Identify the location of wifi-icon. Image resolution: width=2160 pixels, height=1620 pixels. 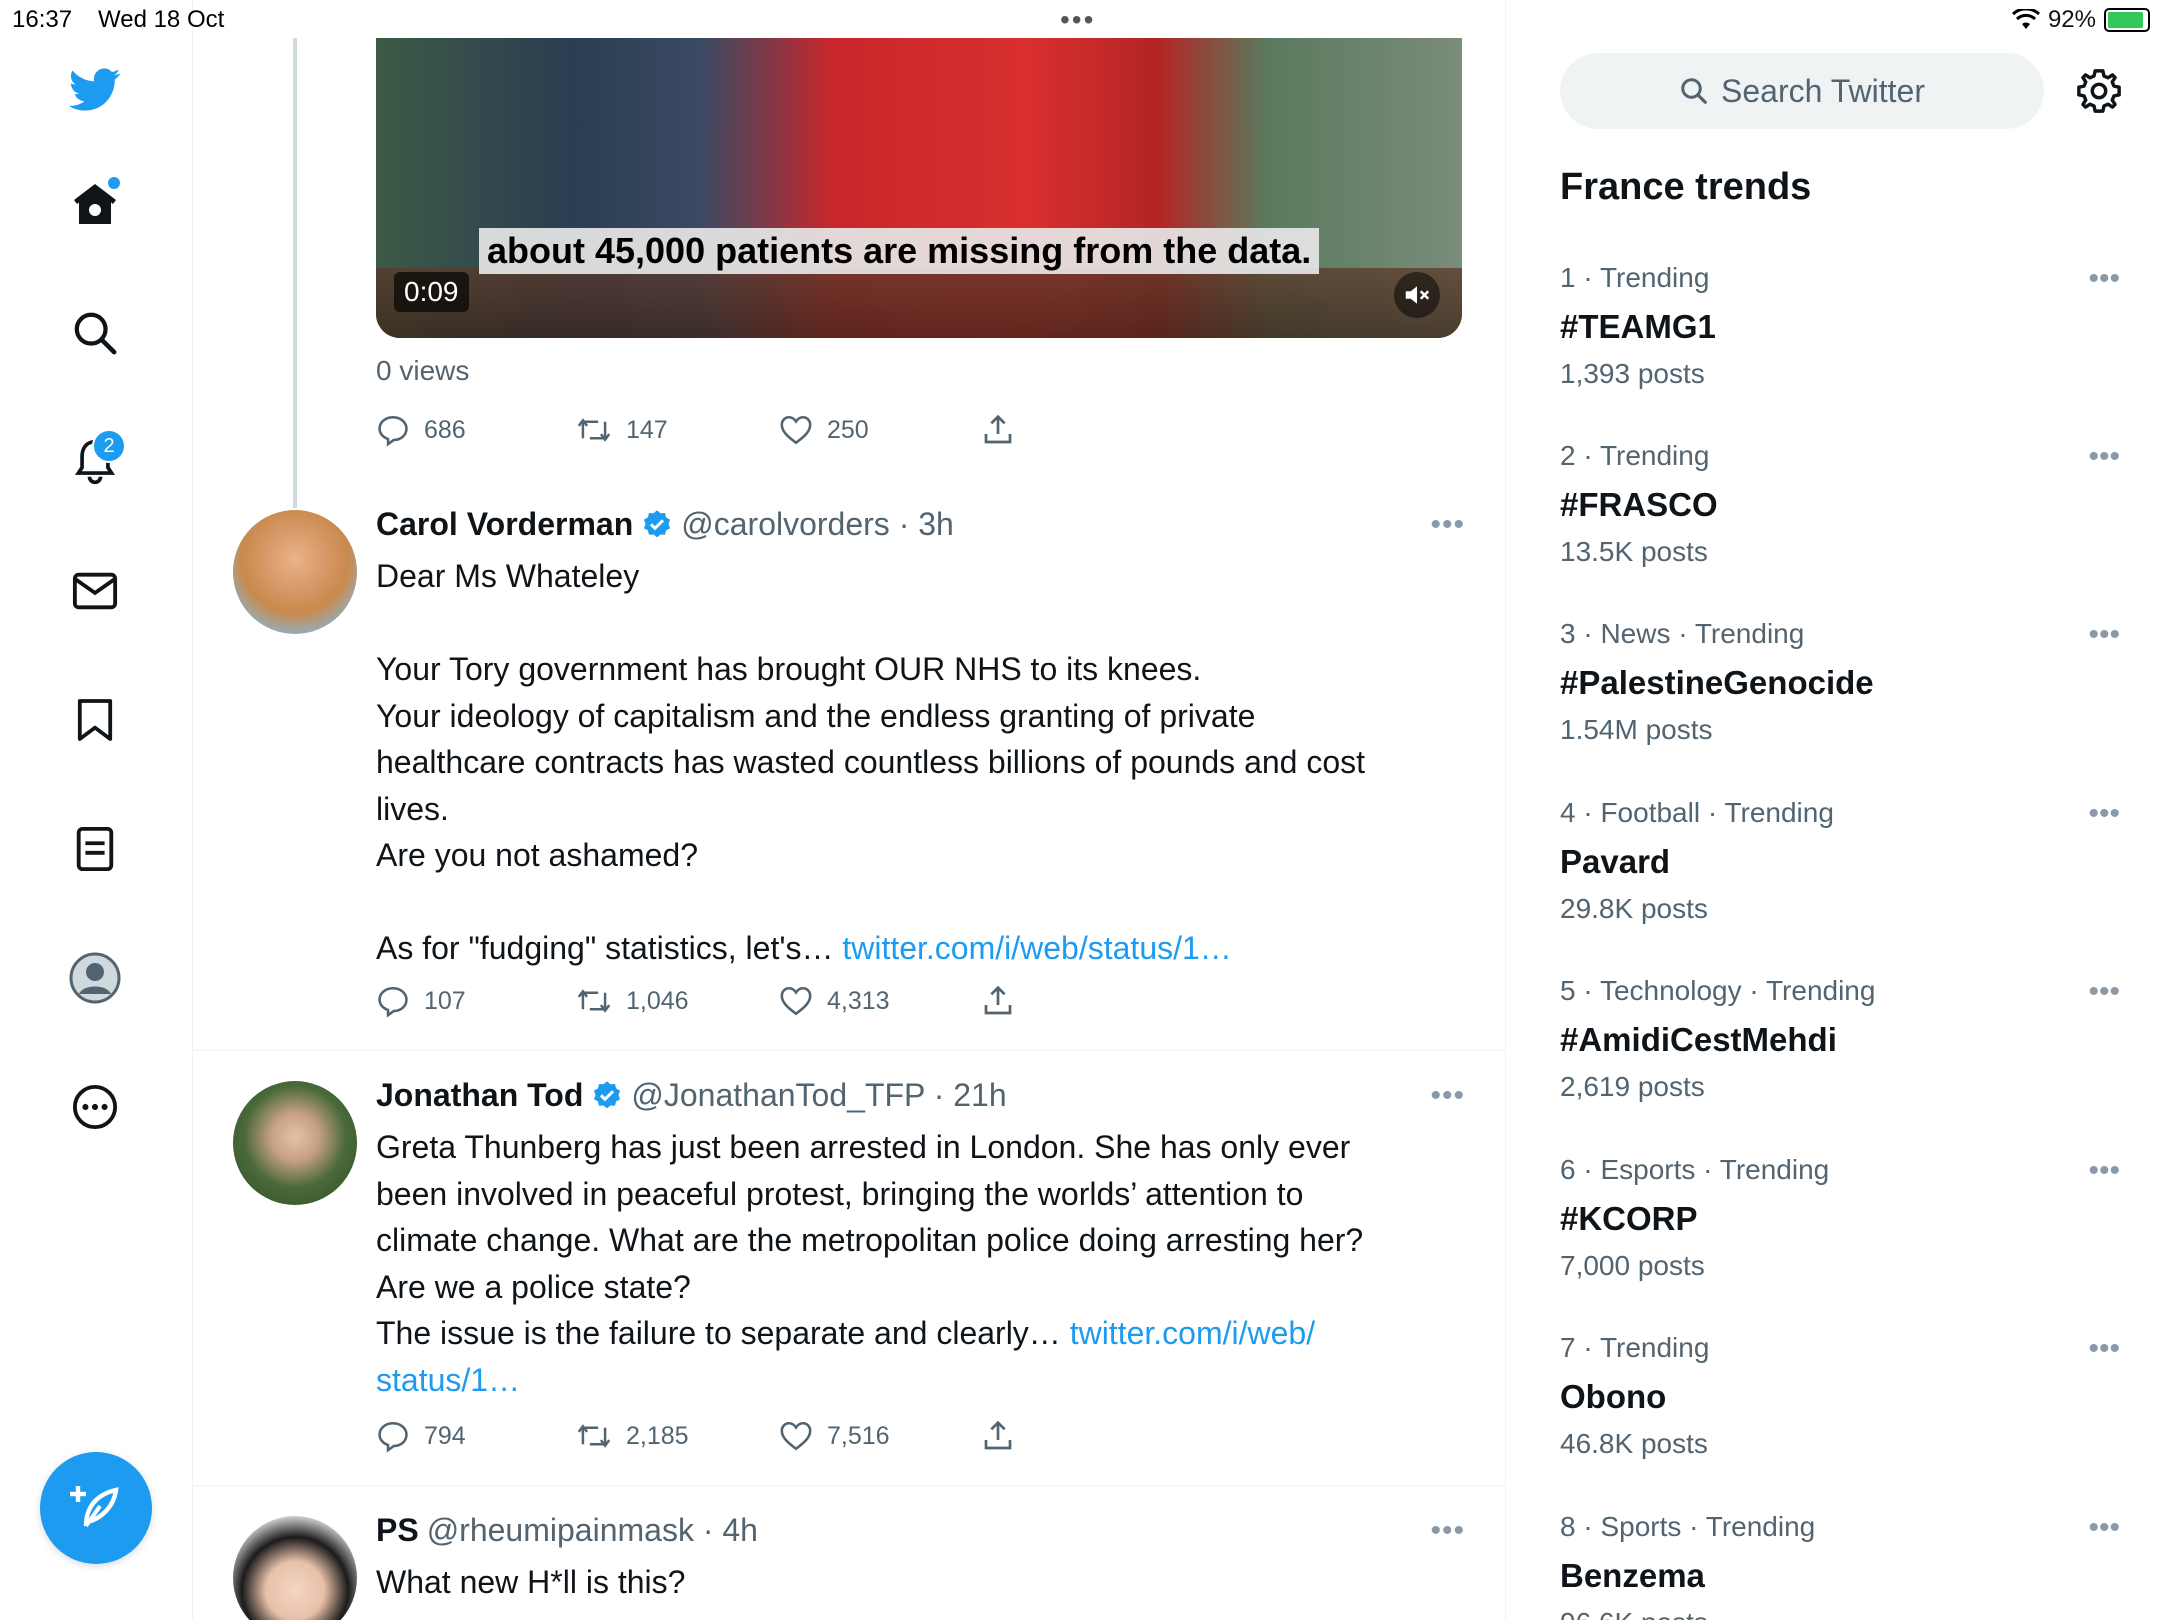
(2025, 19).